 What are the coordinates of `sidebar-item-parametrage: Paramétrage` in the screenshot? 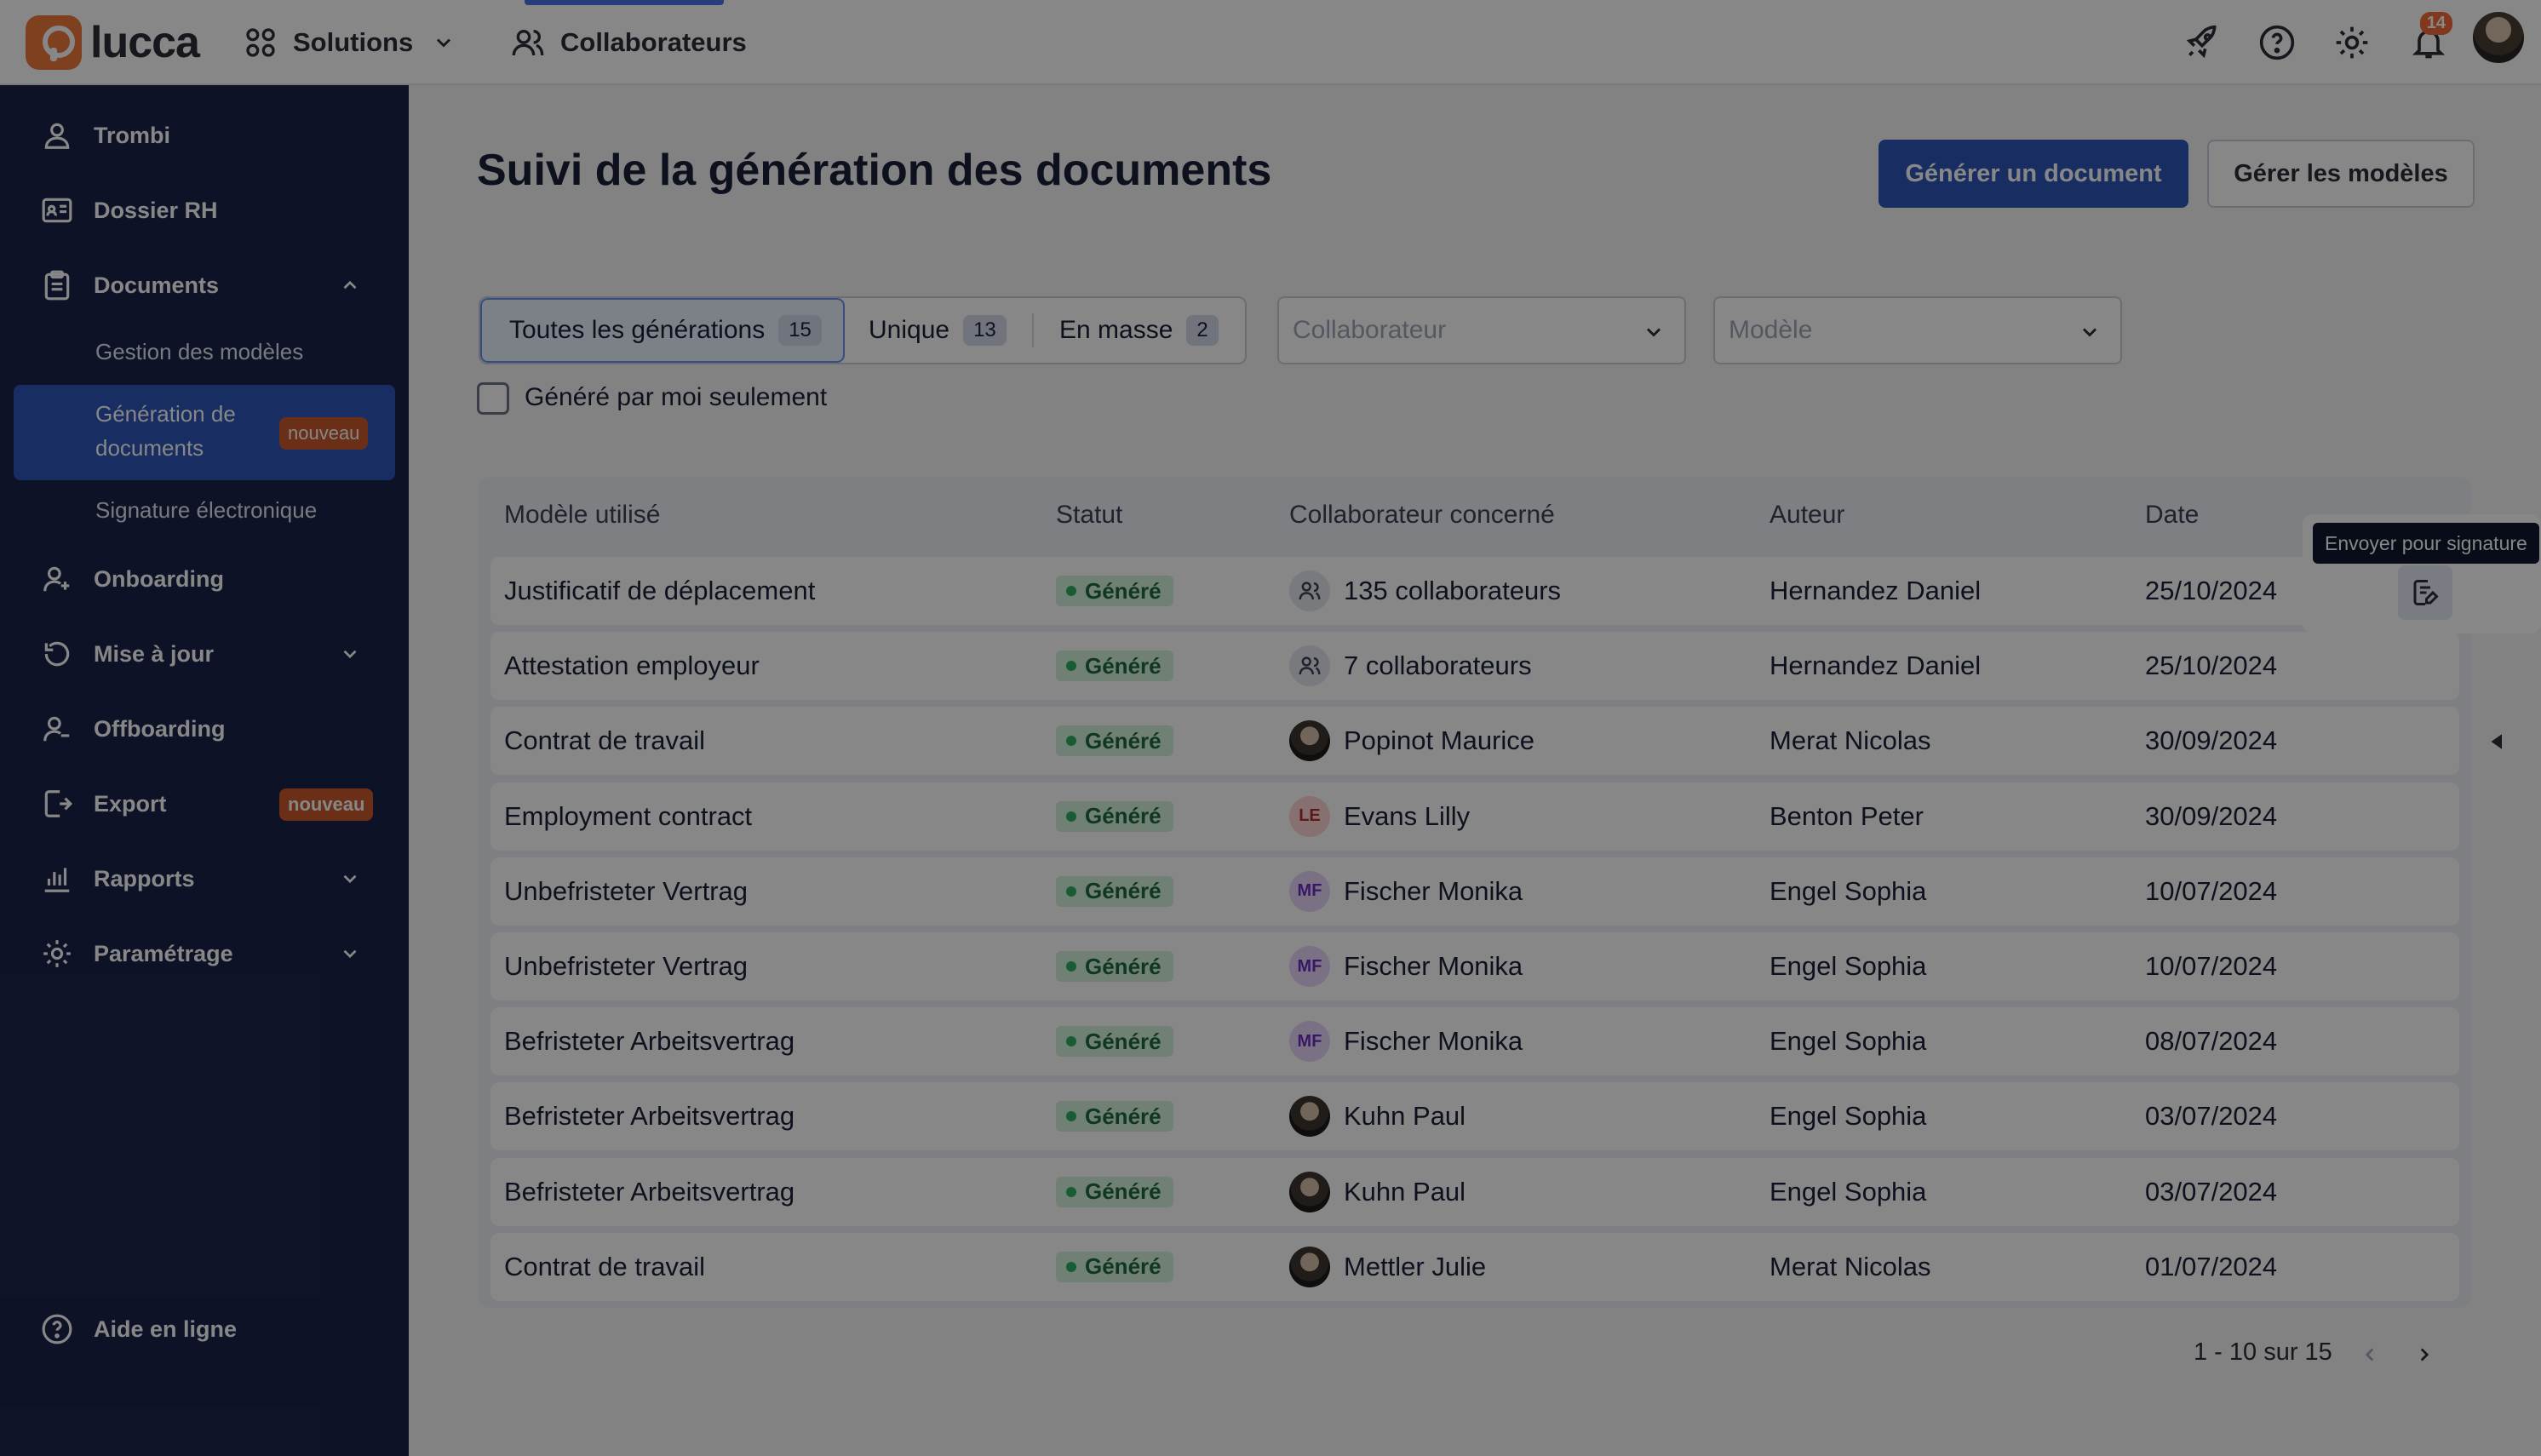 It's located at (205, 954).